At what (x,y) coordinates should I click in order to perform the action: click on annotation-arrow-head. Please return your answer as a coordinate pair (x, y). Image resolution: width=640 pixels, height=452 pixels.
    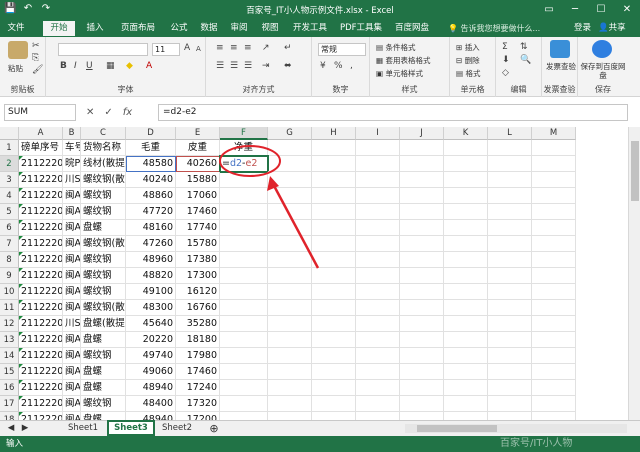
    Looking at the image, I should click on (273, 183).